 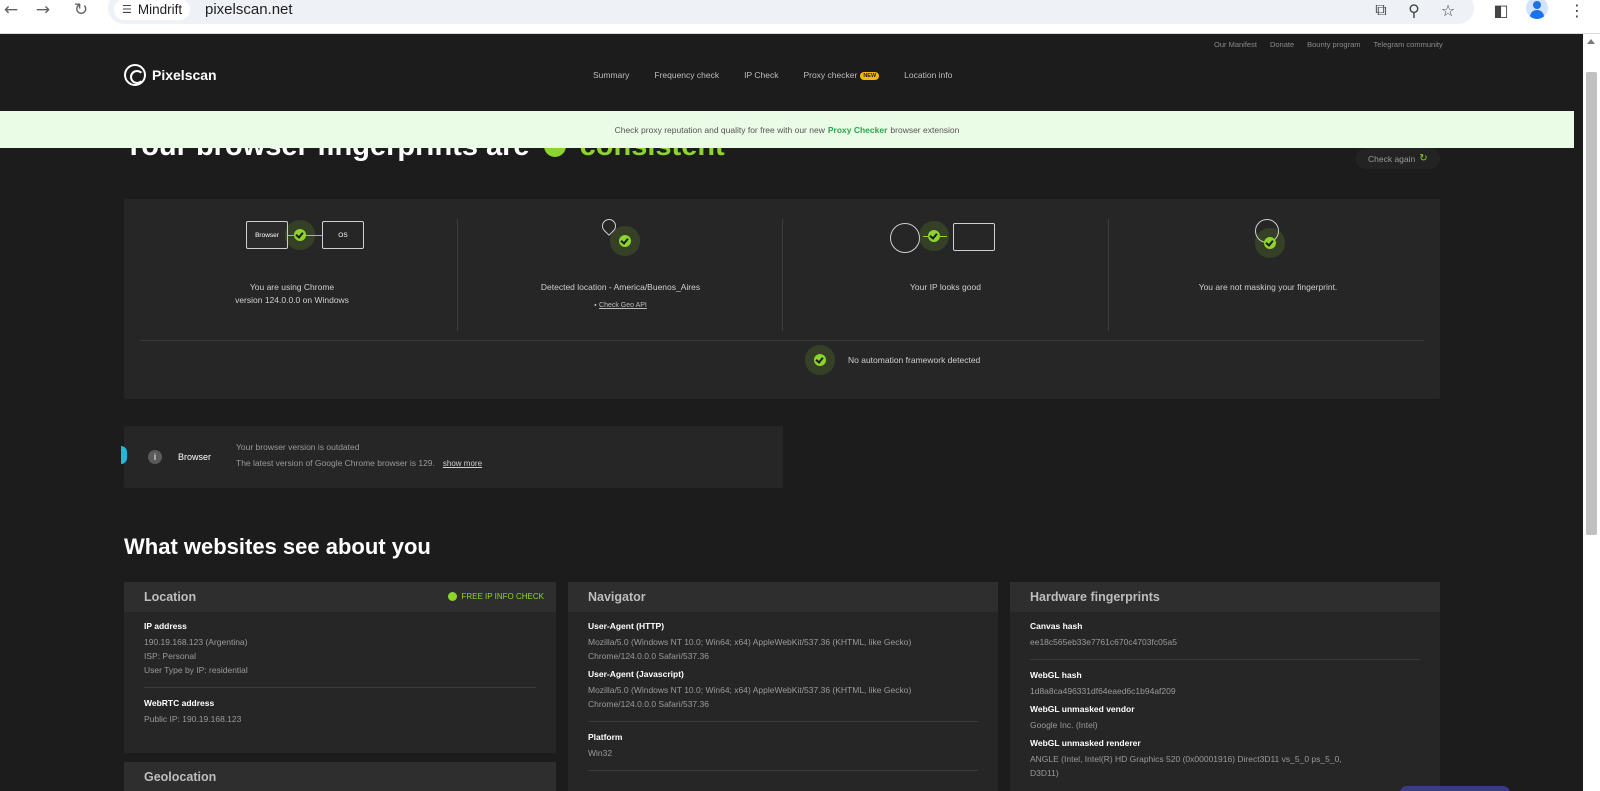 What do you see at coordinates (292, 250) in the screenshot?
I see `browser-os-illustration: Browser OS` at bounding box center [292, 250].